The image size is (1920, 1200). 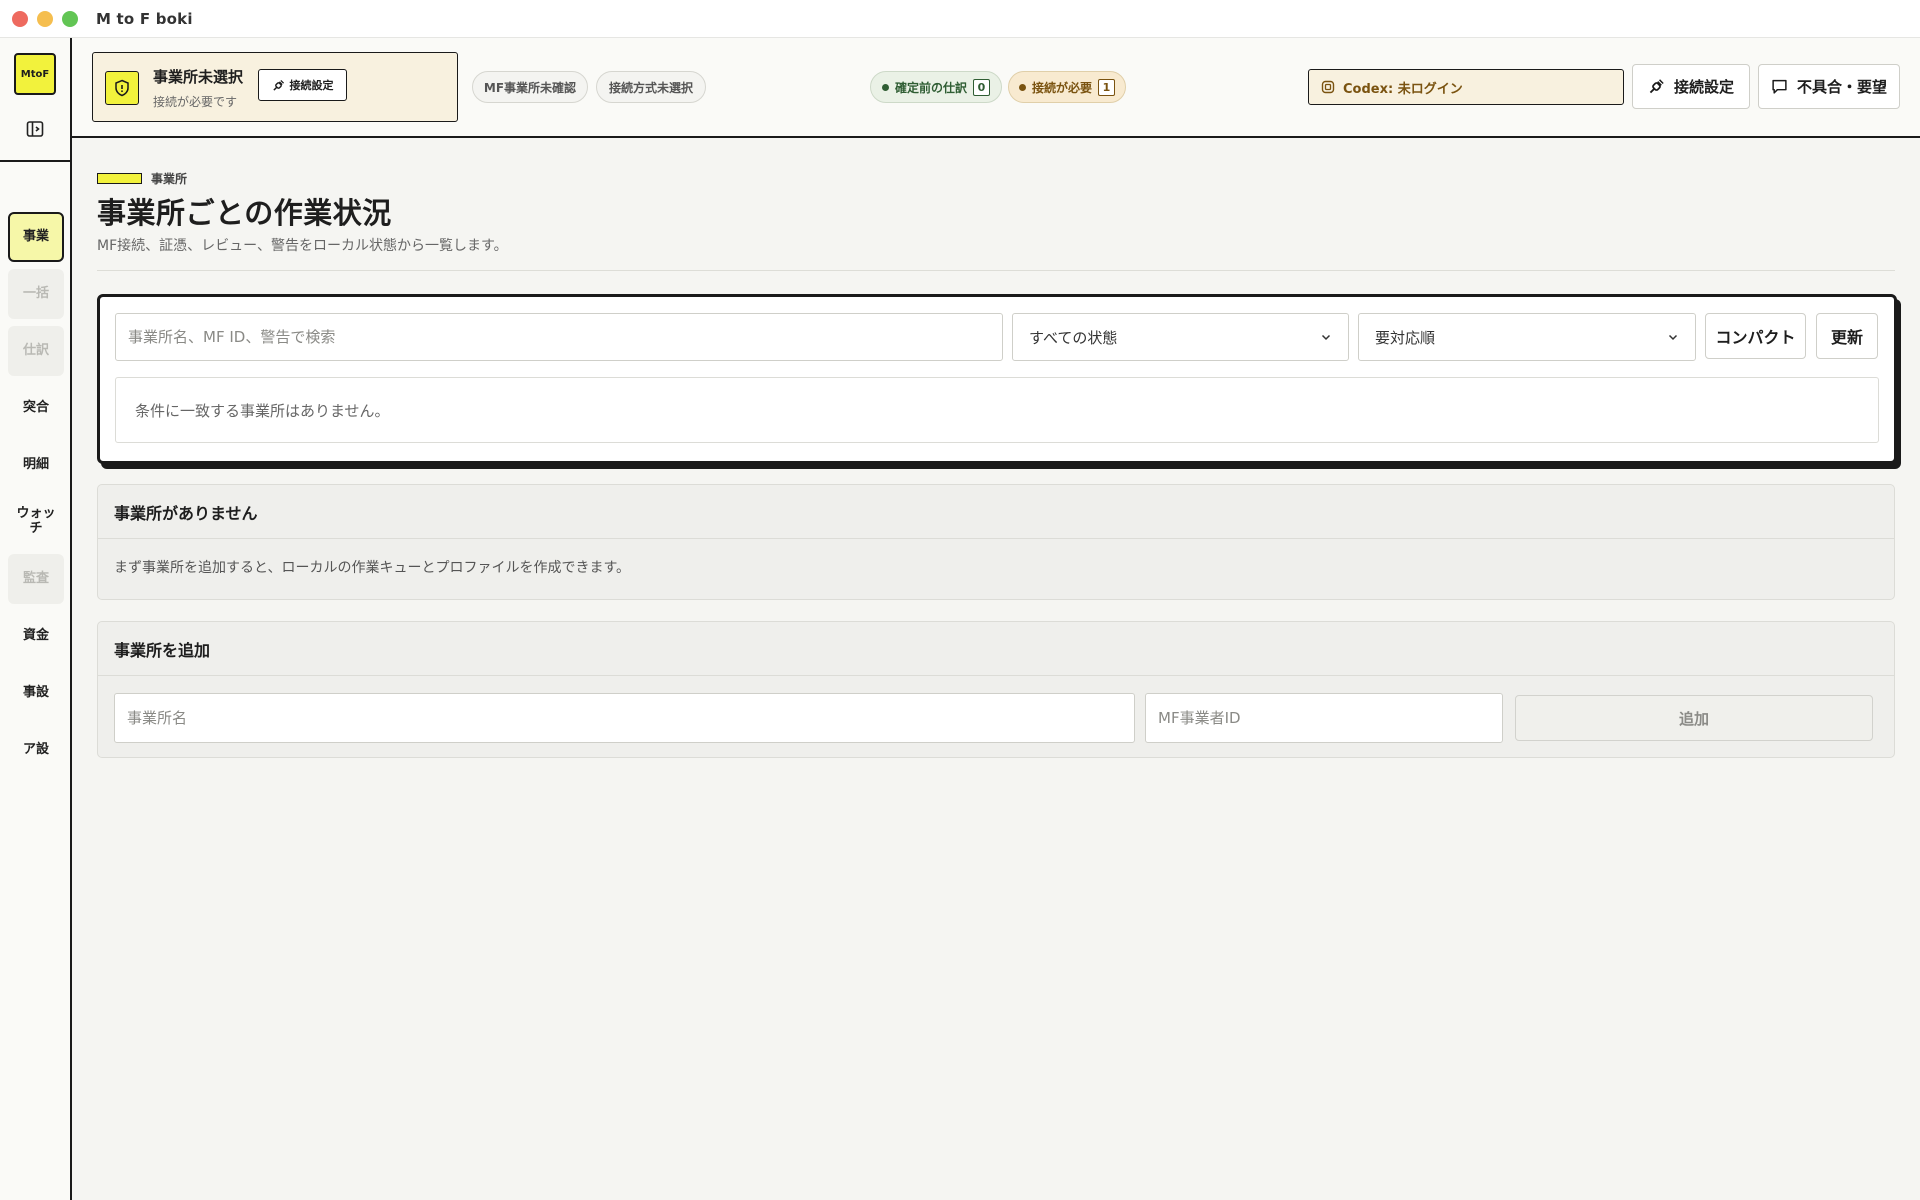 I want to click on feedback-label: 不具合・要望, so click(x=1841, y=87).